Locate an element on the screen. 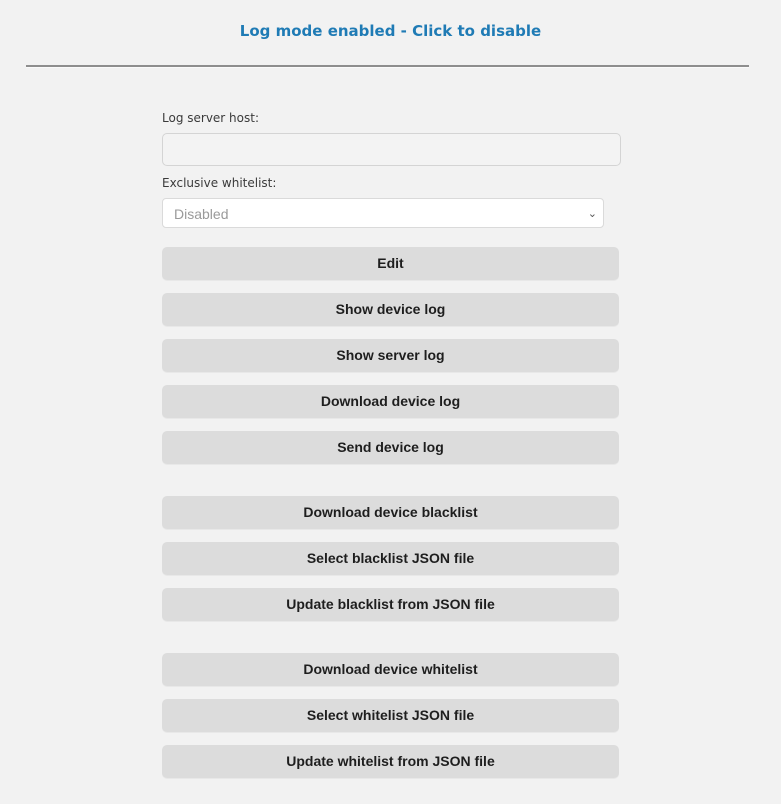 This screenshot has height=804, width=781. update-whitelist-from-json-button: Update whitelist from JSON file is located at coordinates (390, 761).